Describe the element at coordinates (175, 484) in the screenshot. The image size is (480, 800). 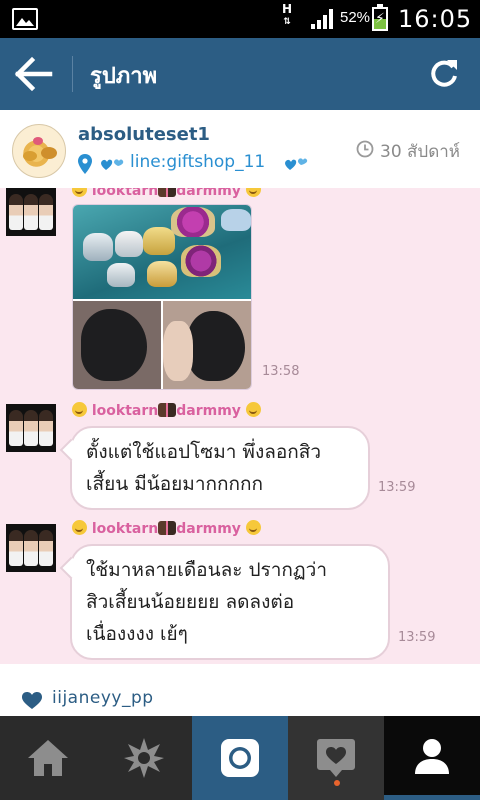
I see `message-line: เสี้ยน มีน้อยมากกกกก` at that location.